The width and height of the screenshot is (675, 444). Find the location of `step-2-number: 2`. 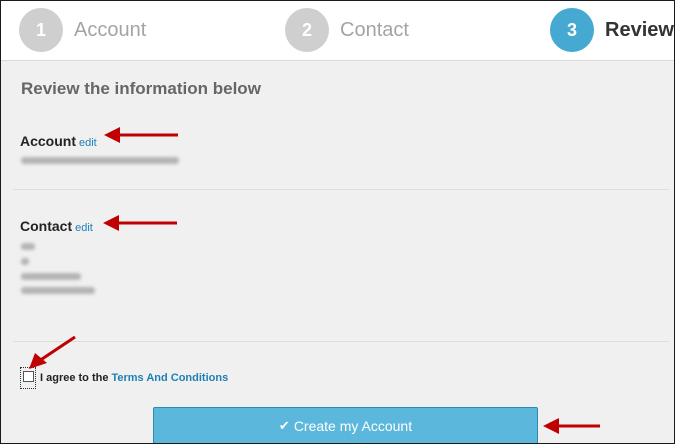

step-2-number: 2 is located at coordinates (307, 30).